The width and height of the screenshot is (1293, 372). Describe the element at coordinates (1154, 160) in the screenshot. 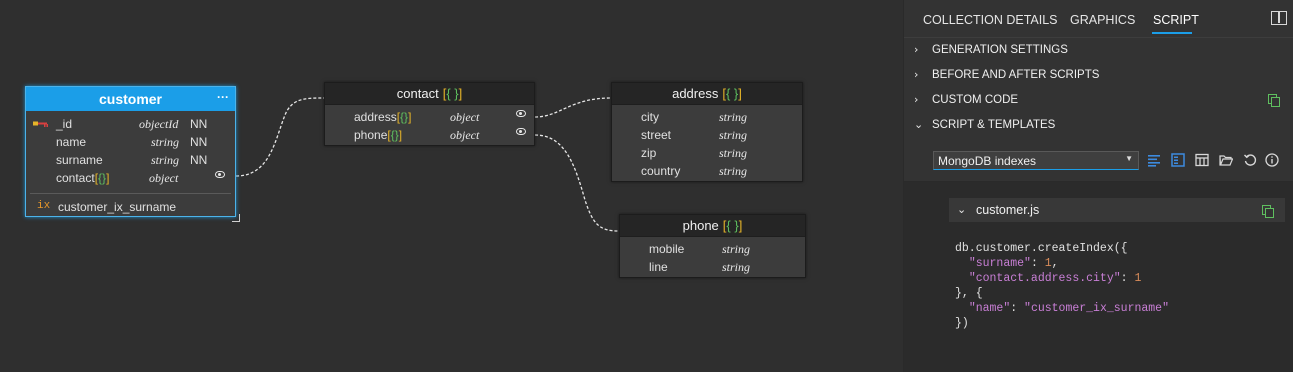

I see `list-icon` at that location.